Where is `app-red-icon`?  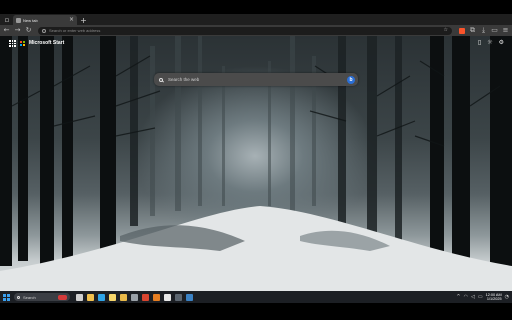 app-red-icon is located at coordinates (145, 297).